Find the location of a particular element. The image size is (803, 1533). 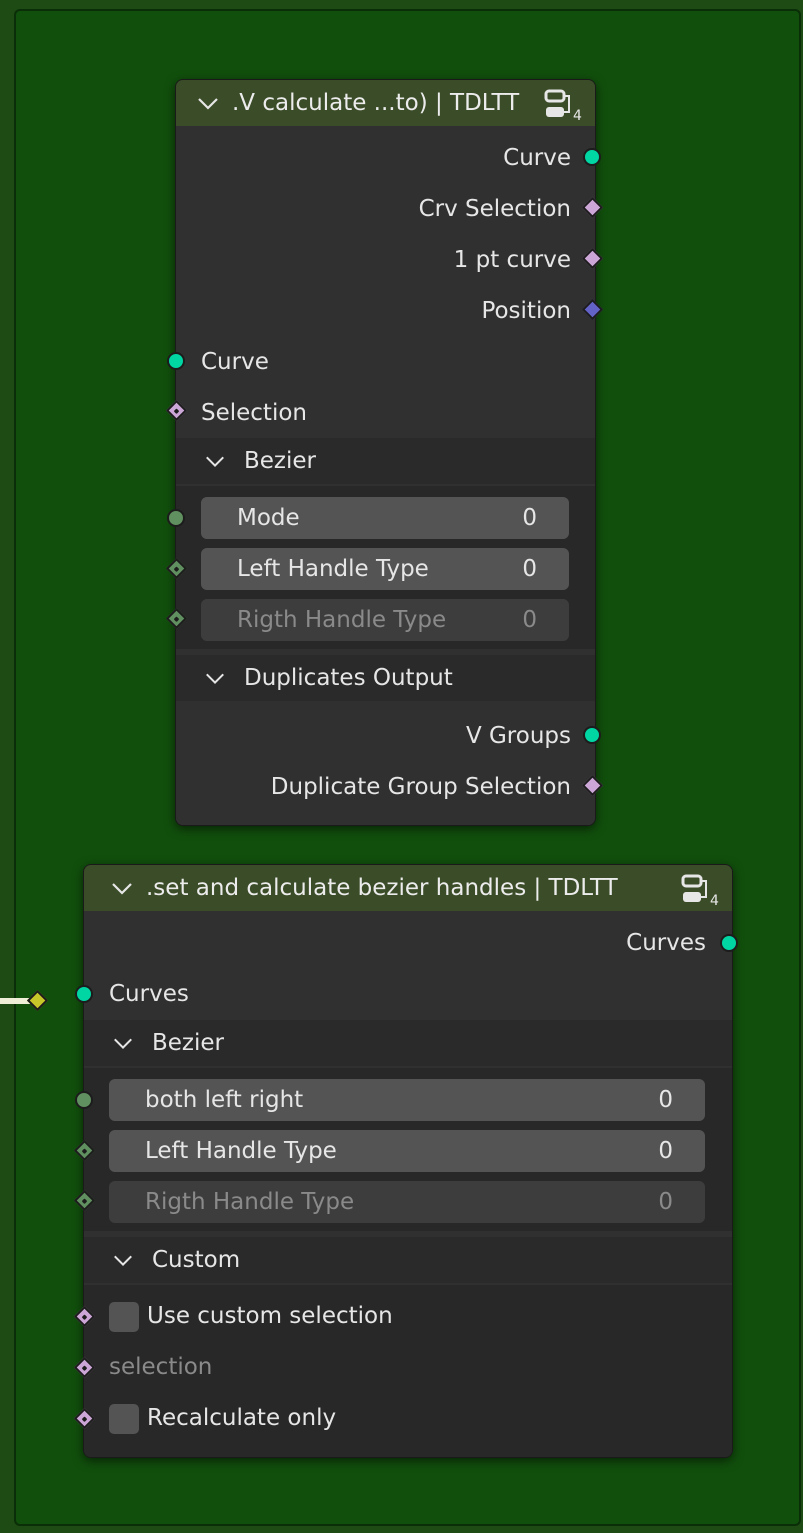

output-curves: Curves is located at coordinates (666, 943).